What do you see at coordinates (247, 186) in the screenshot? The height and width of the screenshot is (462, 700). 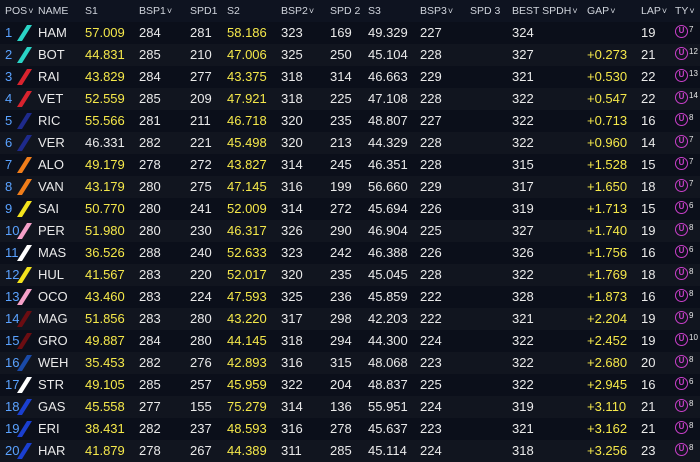 I see `s2-cell: 47.145` at bounding box center [247, 186].